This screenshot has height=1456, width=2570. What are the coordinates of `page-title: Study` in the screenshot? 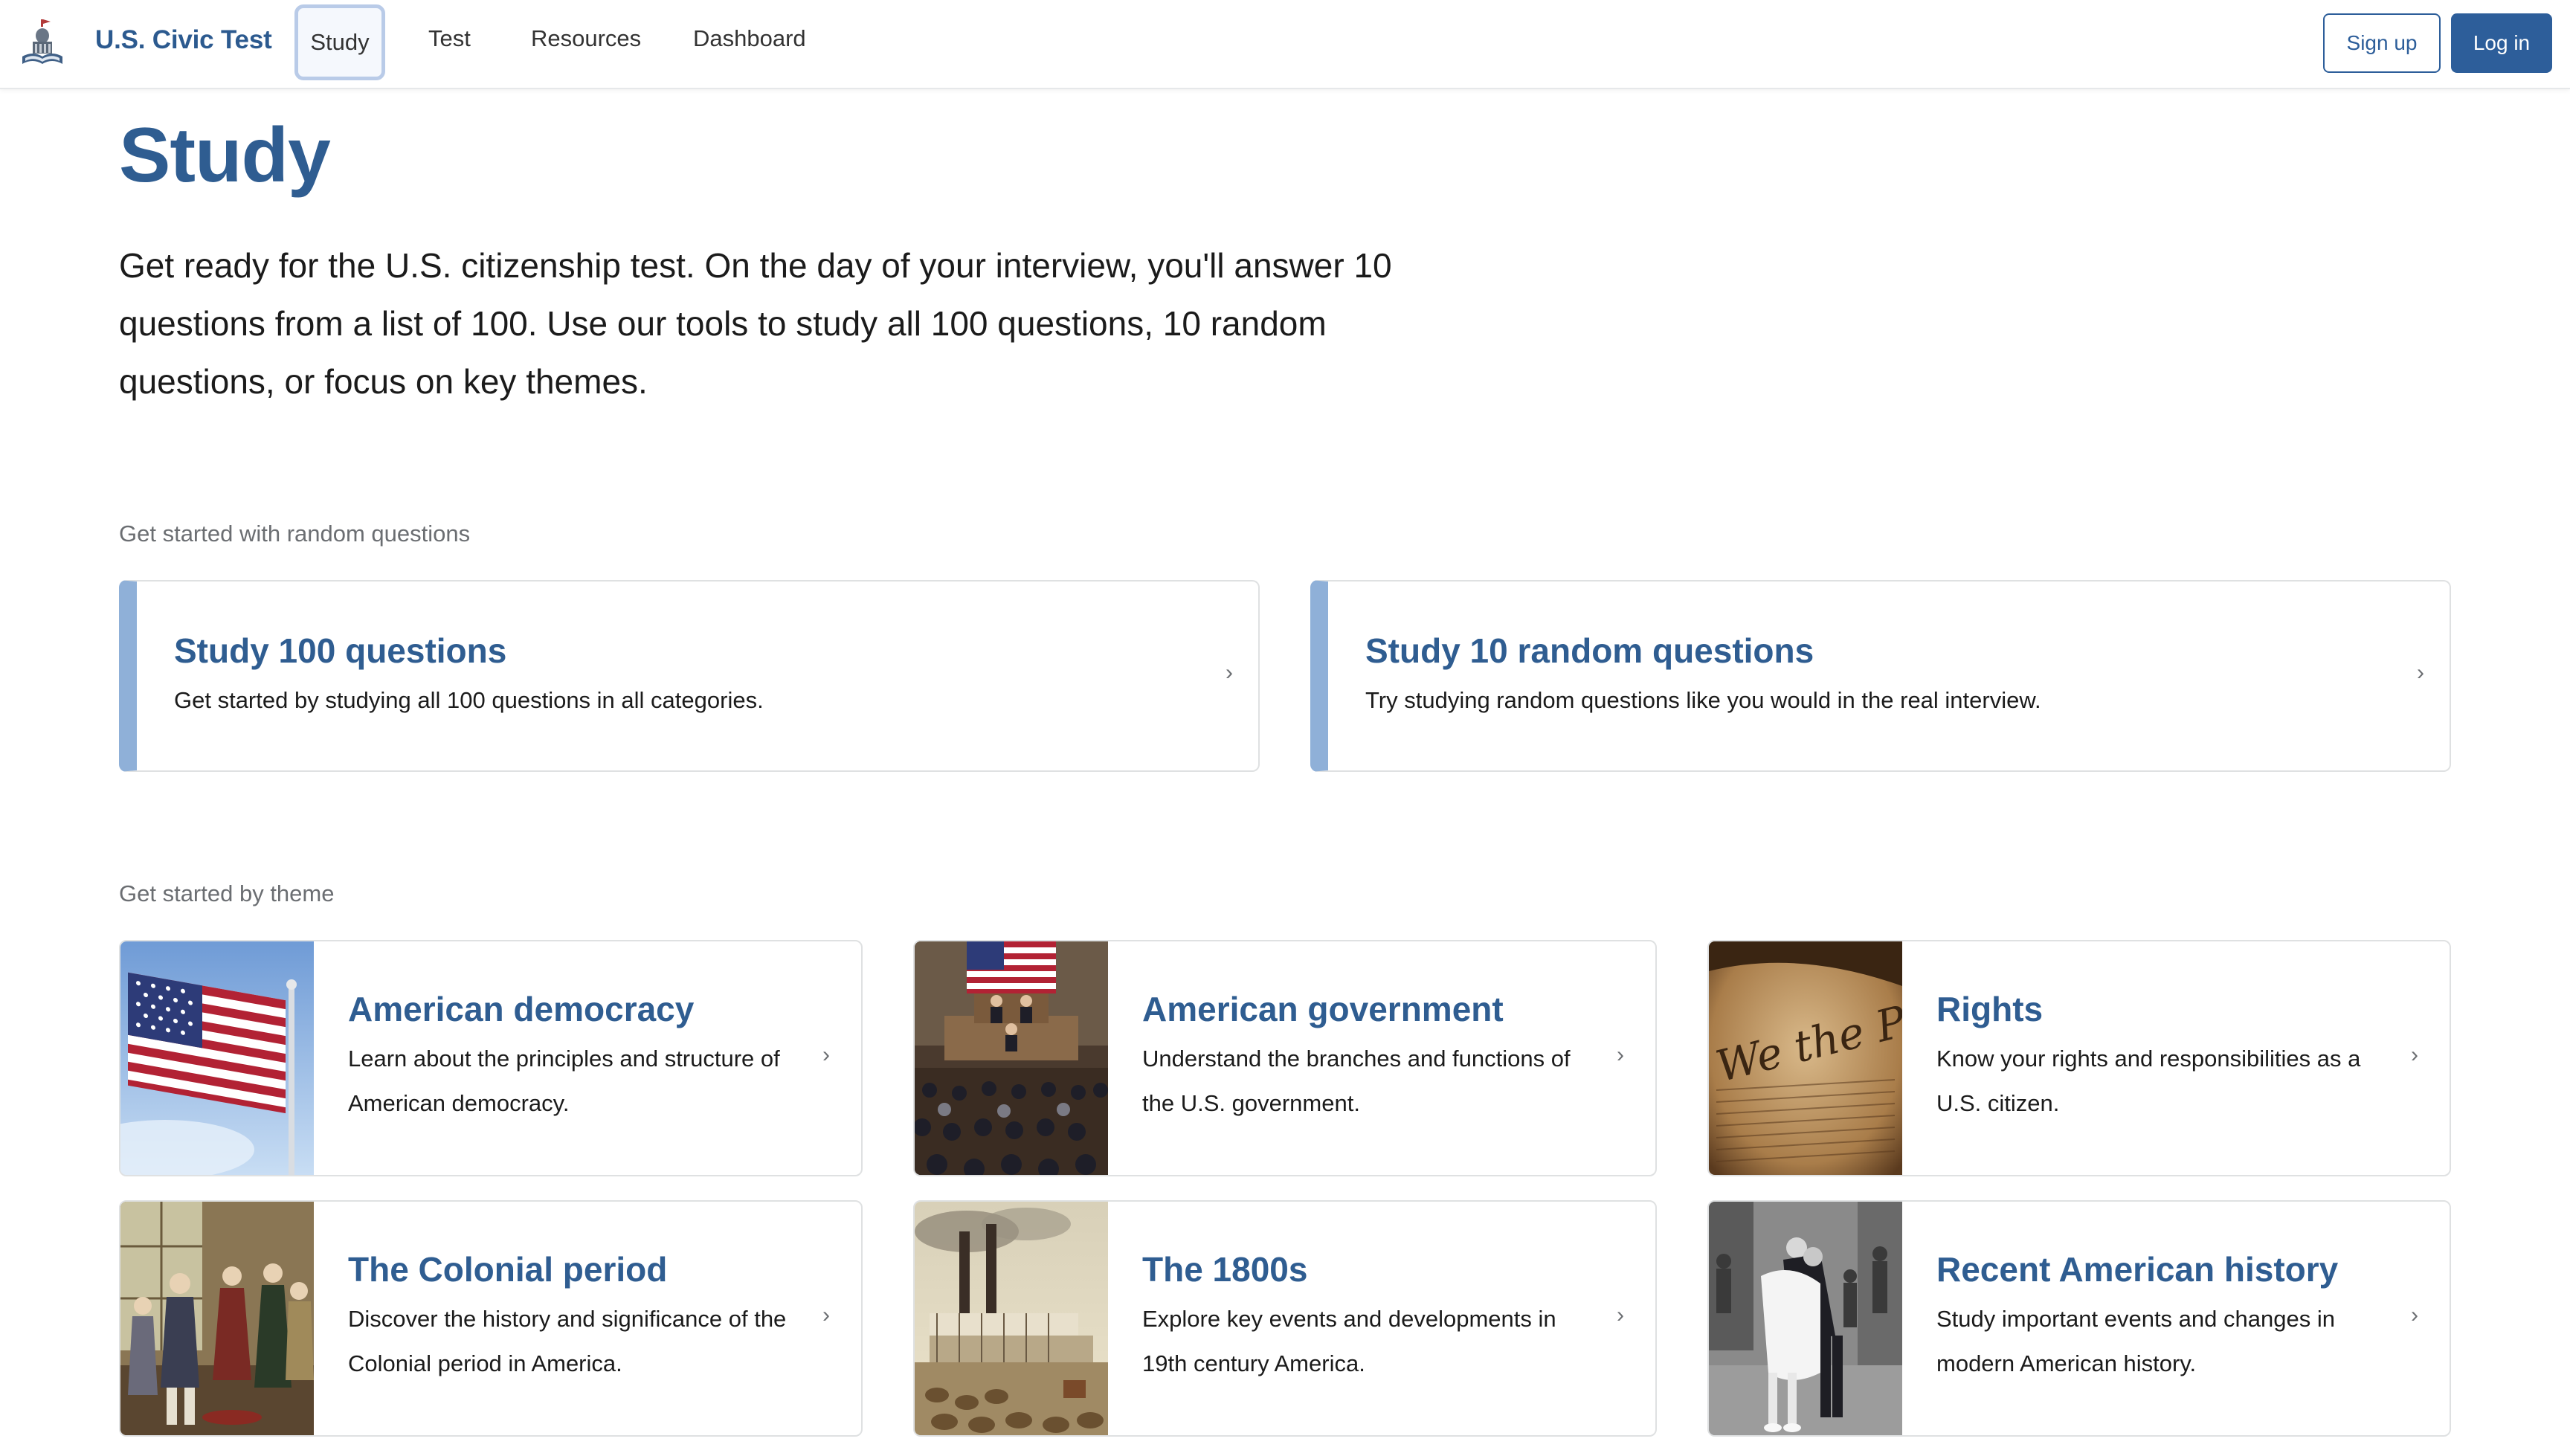 It's located at (225, 156).